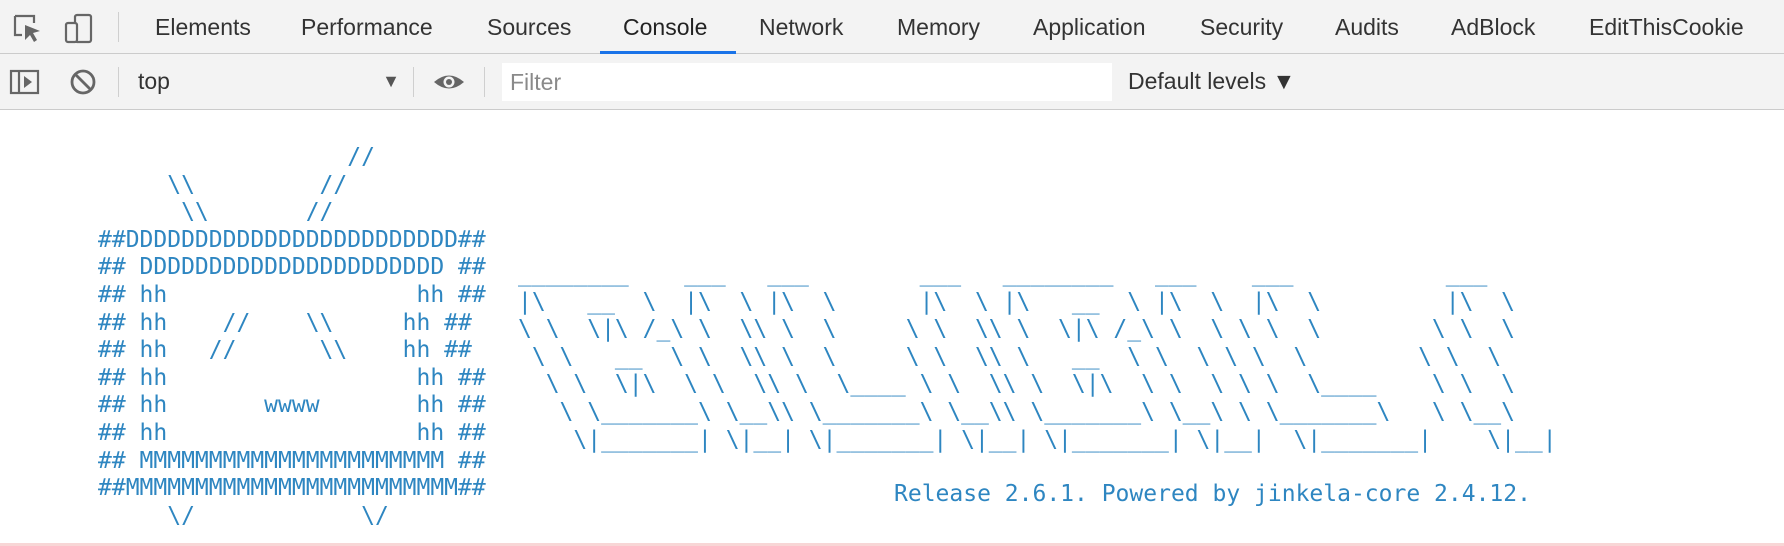 The image size is (1784, 546). Describe the element at coordinates (807, 82) in the screenshot. I see `console-filter-input` at that location.